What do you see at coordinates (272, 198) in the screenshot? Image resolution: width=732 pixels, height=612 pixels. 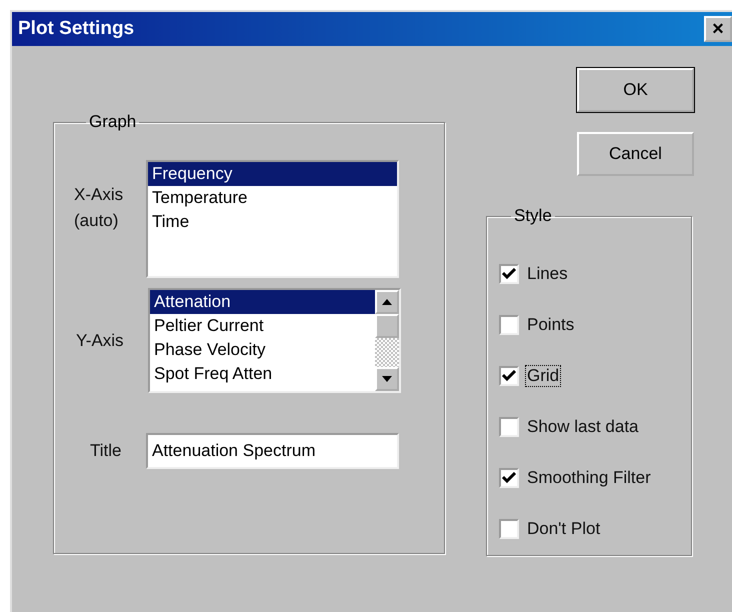 I see `list-item: Temperature` at bounding box center [272, 198].